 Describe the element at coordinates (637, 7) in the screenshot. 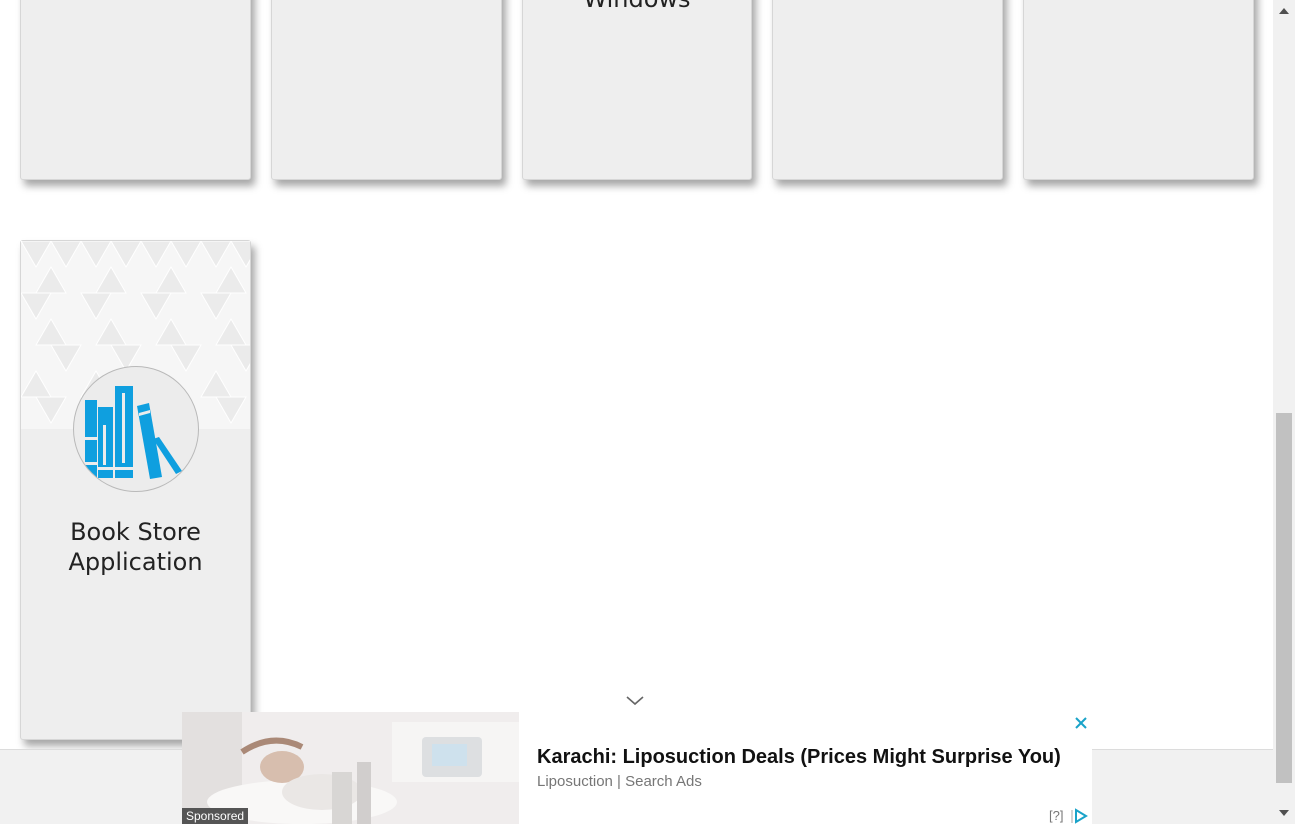

I see `card-title: Windows` at that location.